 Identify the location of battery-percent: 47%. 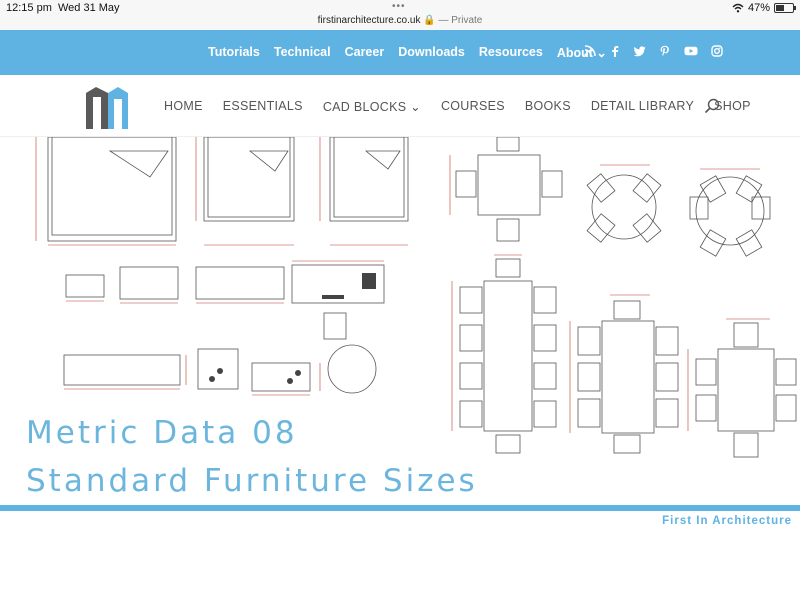
(758, 8).